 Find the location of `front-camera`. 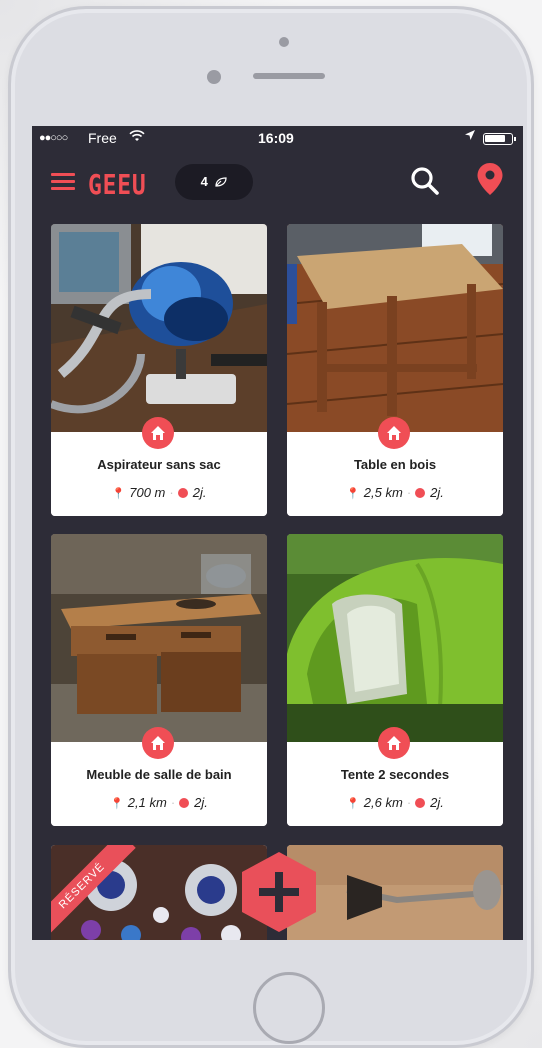

front-camera is located at coordinates (214, 77).